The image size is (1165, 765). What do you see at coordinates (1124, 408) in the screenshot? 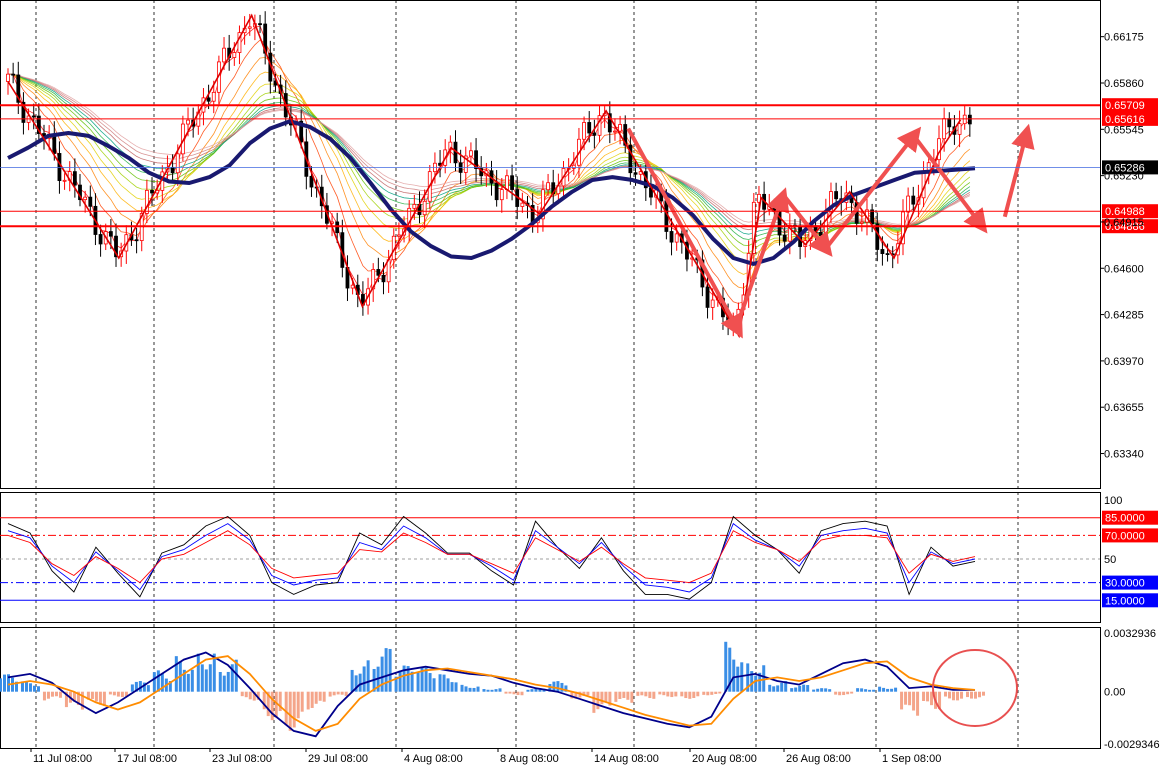
I see `y-tick-label: 0.63655` at bounding box center [1124, 408].